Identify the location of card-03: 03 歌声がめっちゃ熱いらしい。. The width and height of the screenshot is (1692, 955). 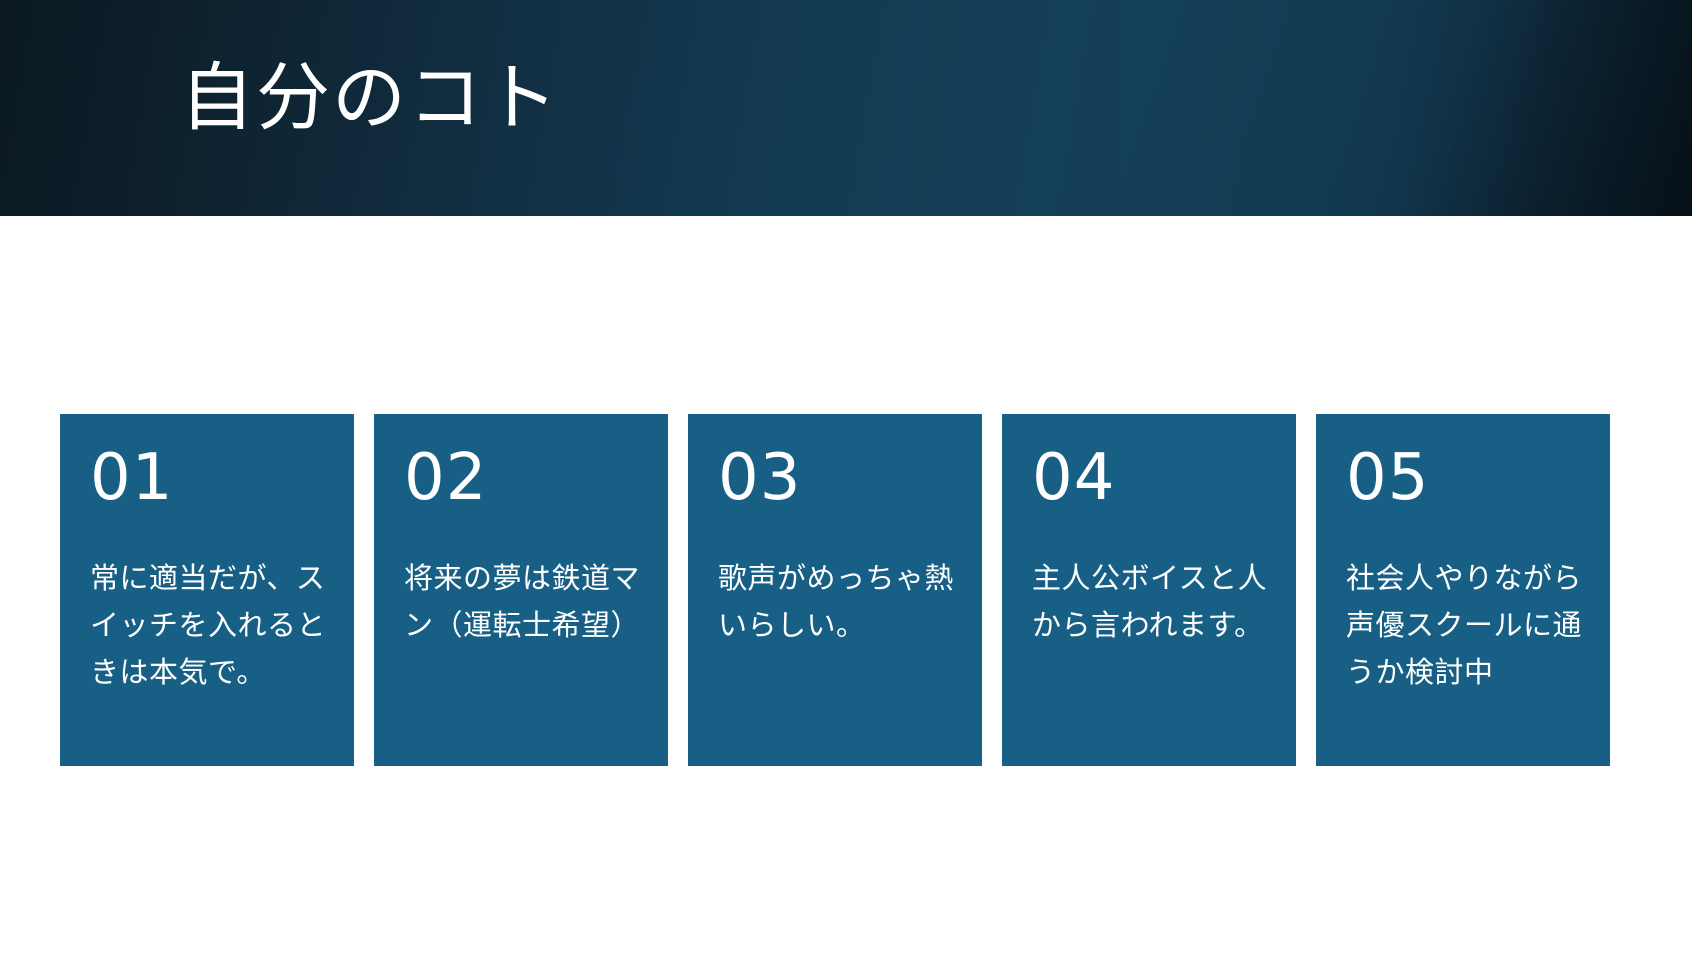
(835, 590).